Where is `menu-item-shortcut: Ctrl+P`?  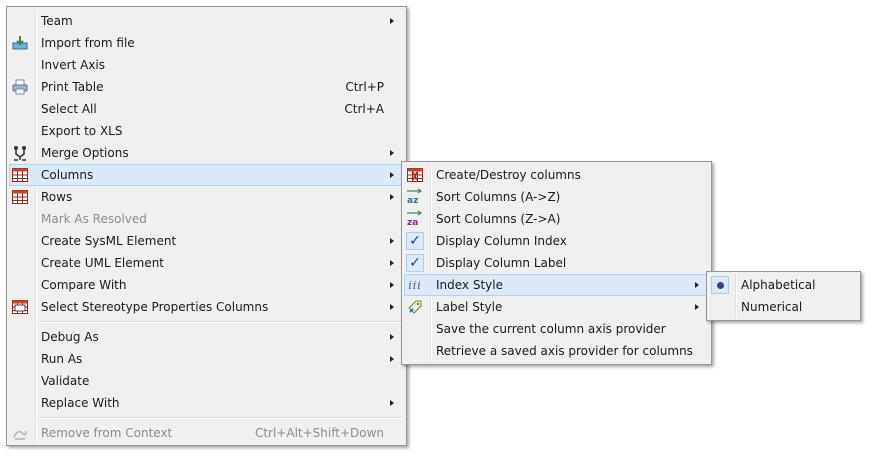
menu-item-shortcut: Ctrl+P is located at coordinates (364, 87).